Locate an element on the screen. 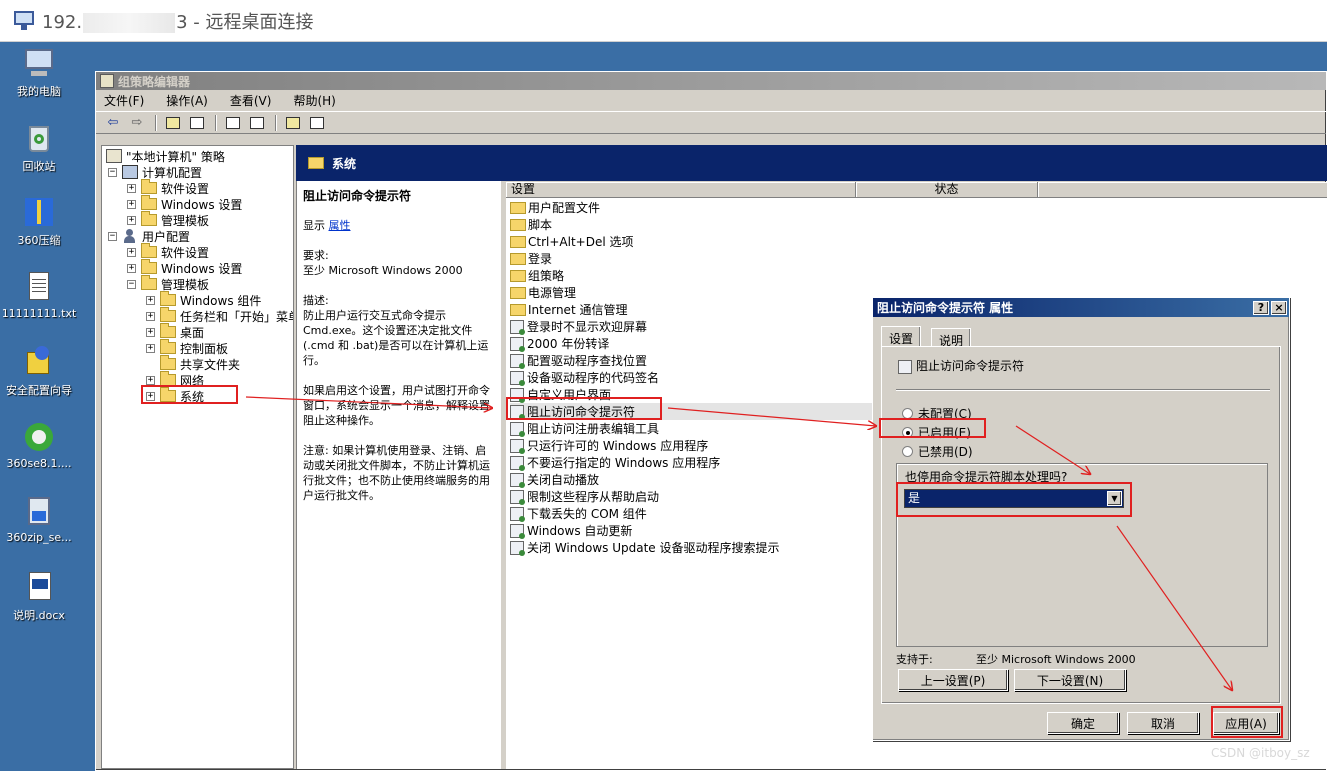  my-computer-icon is located at coordinates (39, 63).